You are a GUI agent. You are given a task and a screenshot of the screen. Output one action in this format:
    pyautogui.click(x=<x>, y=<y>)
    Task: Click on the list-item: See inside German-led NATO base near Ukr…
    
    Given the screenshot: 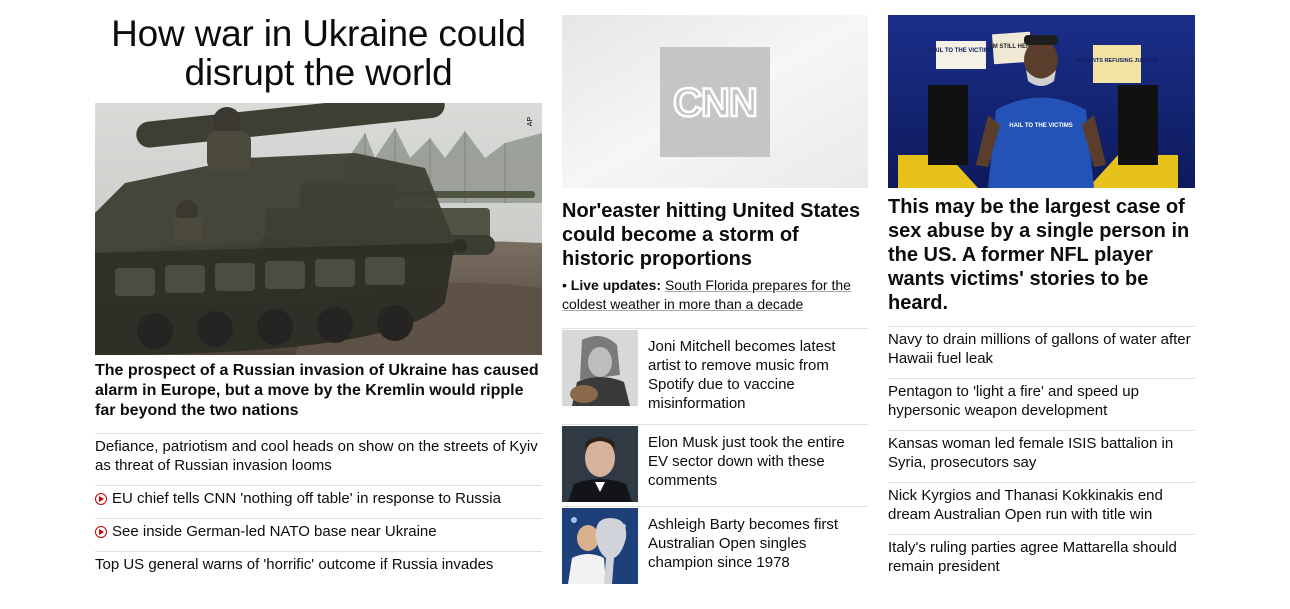 What is the action you would take?
    pyautogui.click(x=318, y=534)
    